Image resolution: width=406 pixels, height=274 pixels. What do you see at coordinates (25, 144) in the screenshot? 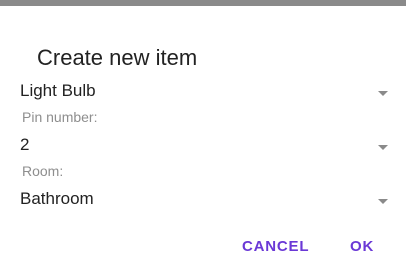
I see `pin-number-value: 2` at bounding box center [25, 144].